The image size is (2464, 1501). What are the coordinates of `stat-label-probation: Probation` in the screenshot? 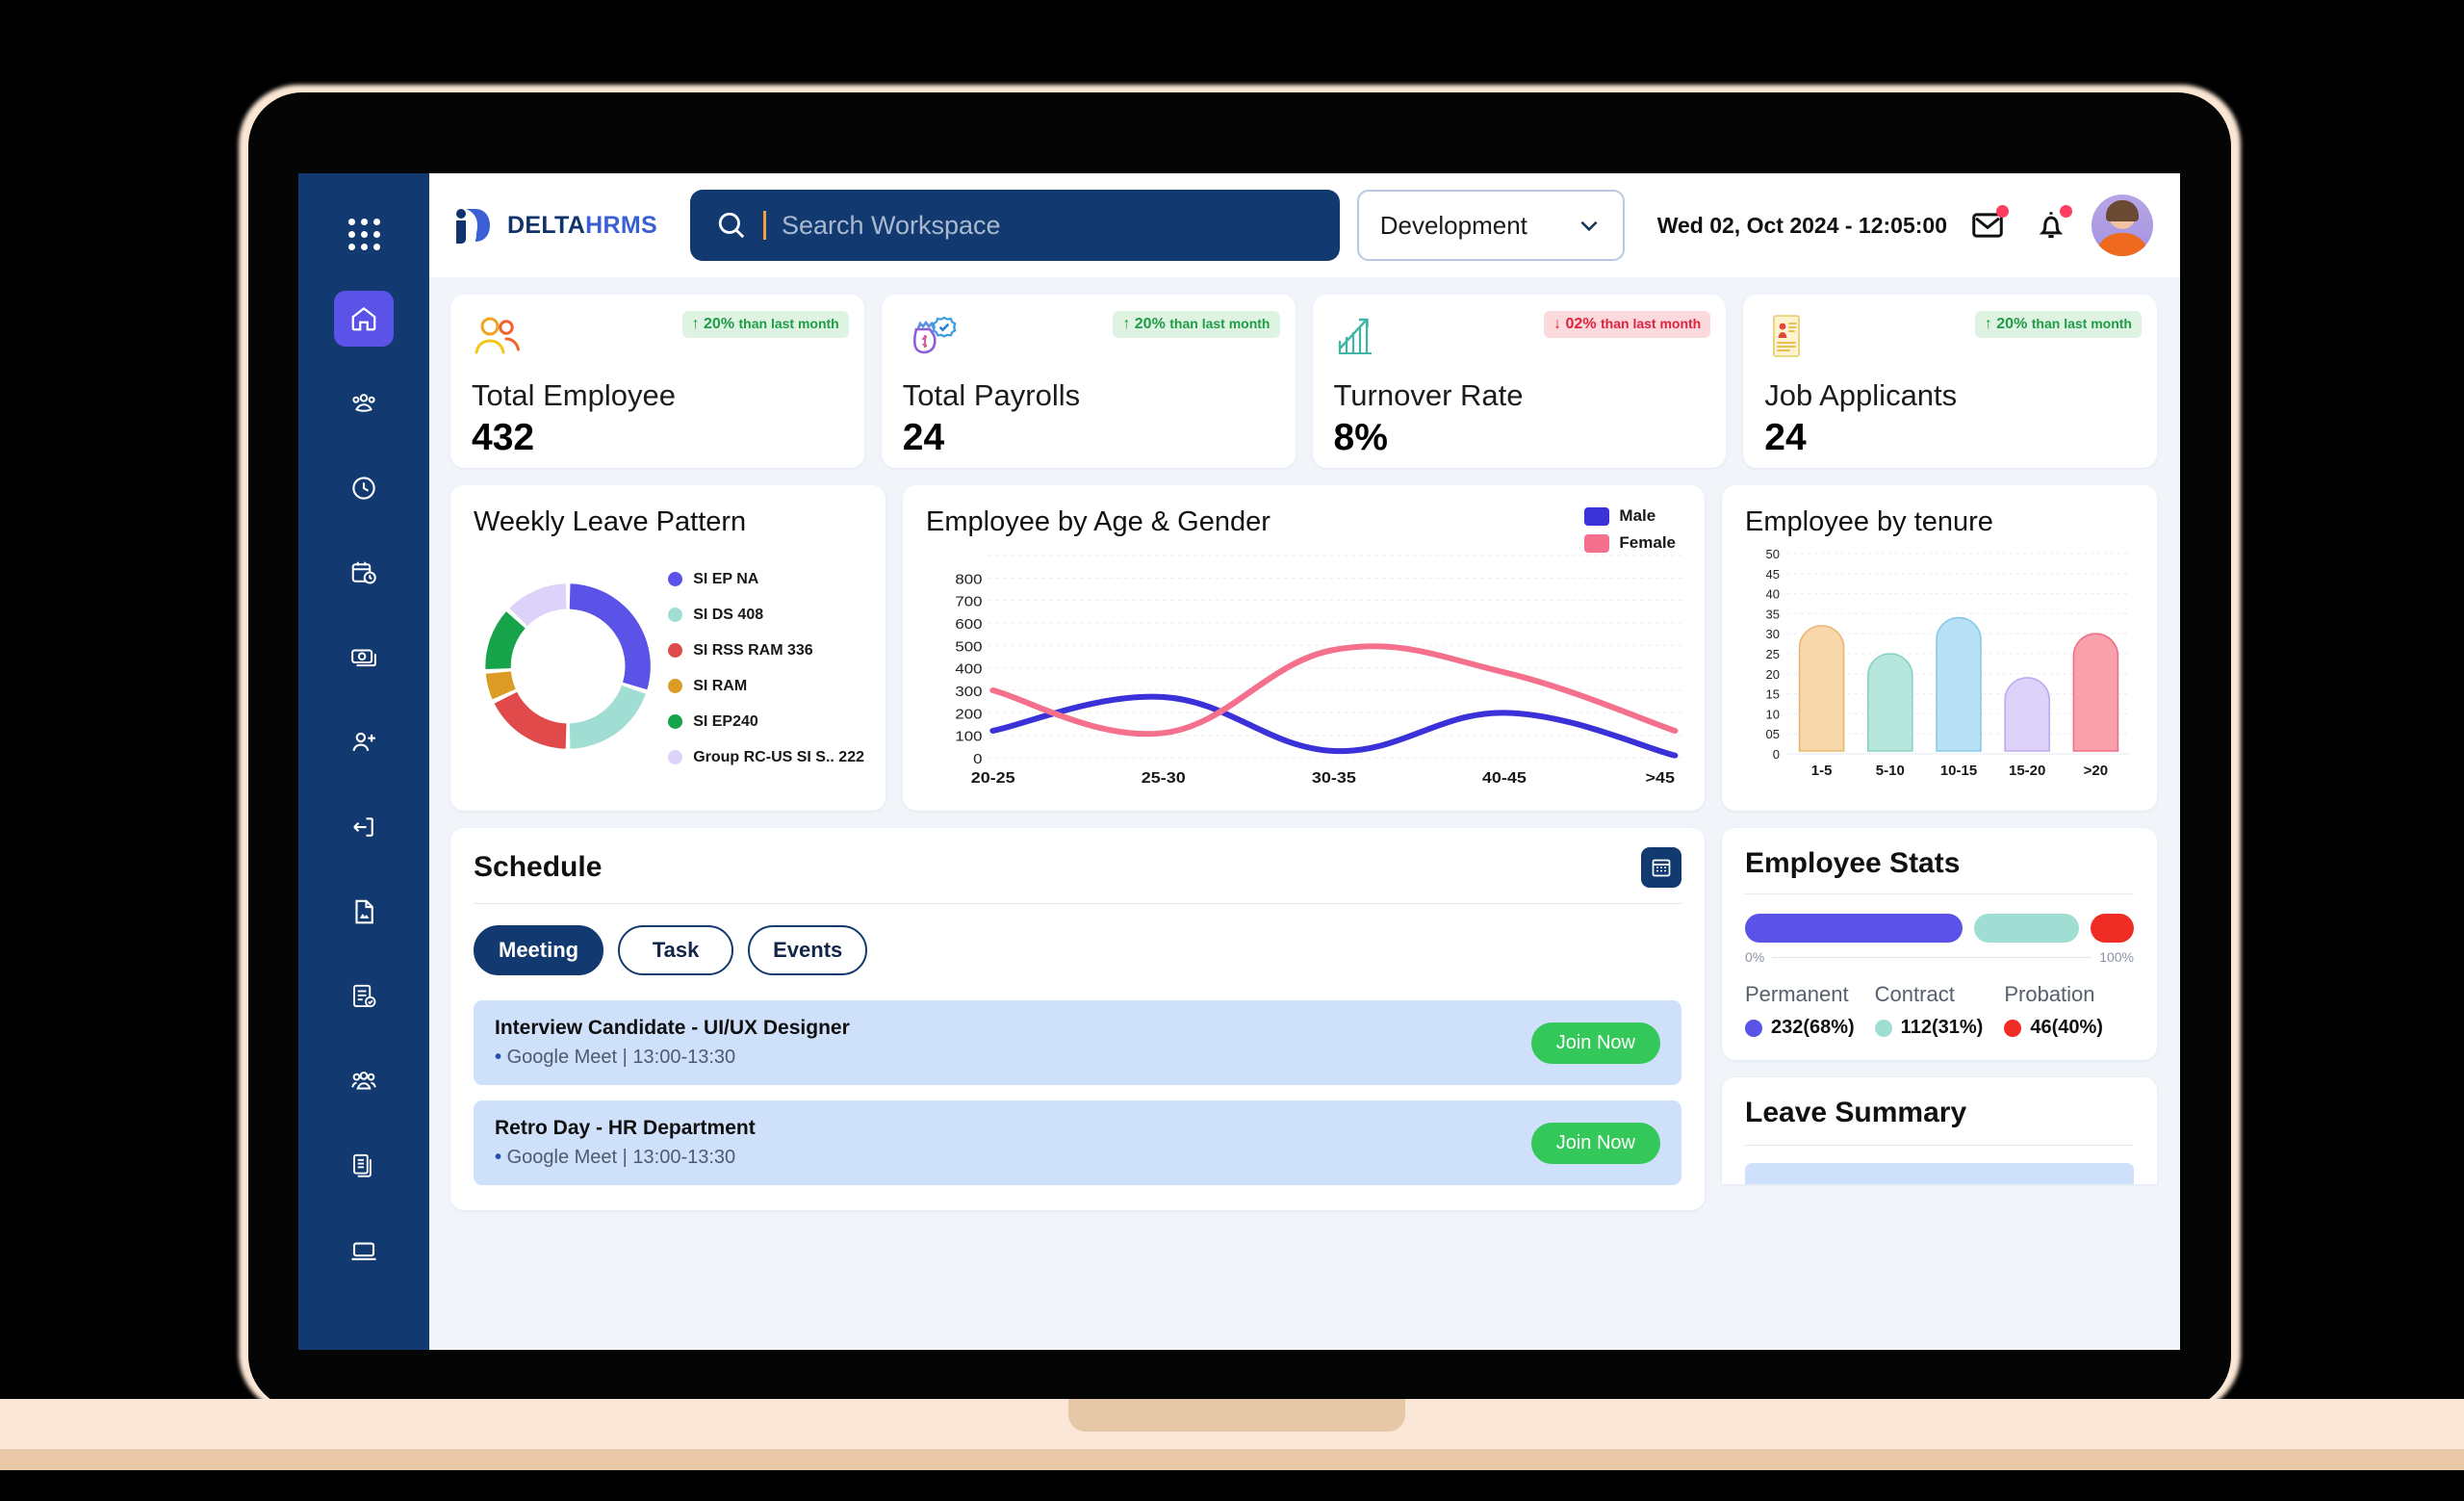 It's located at (2049, 994).